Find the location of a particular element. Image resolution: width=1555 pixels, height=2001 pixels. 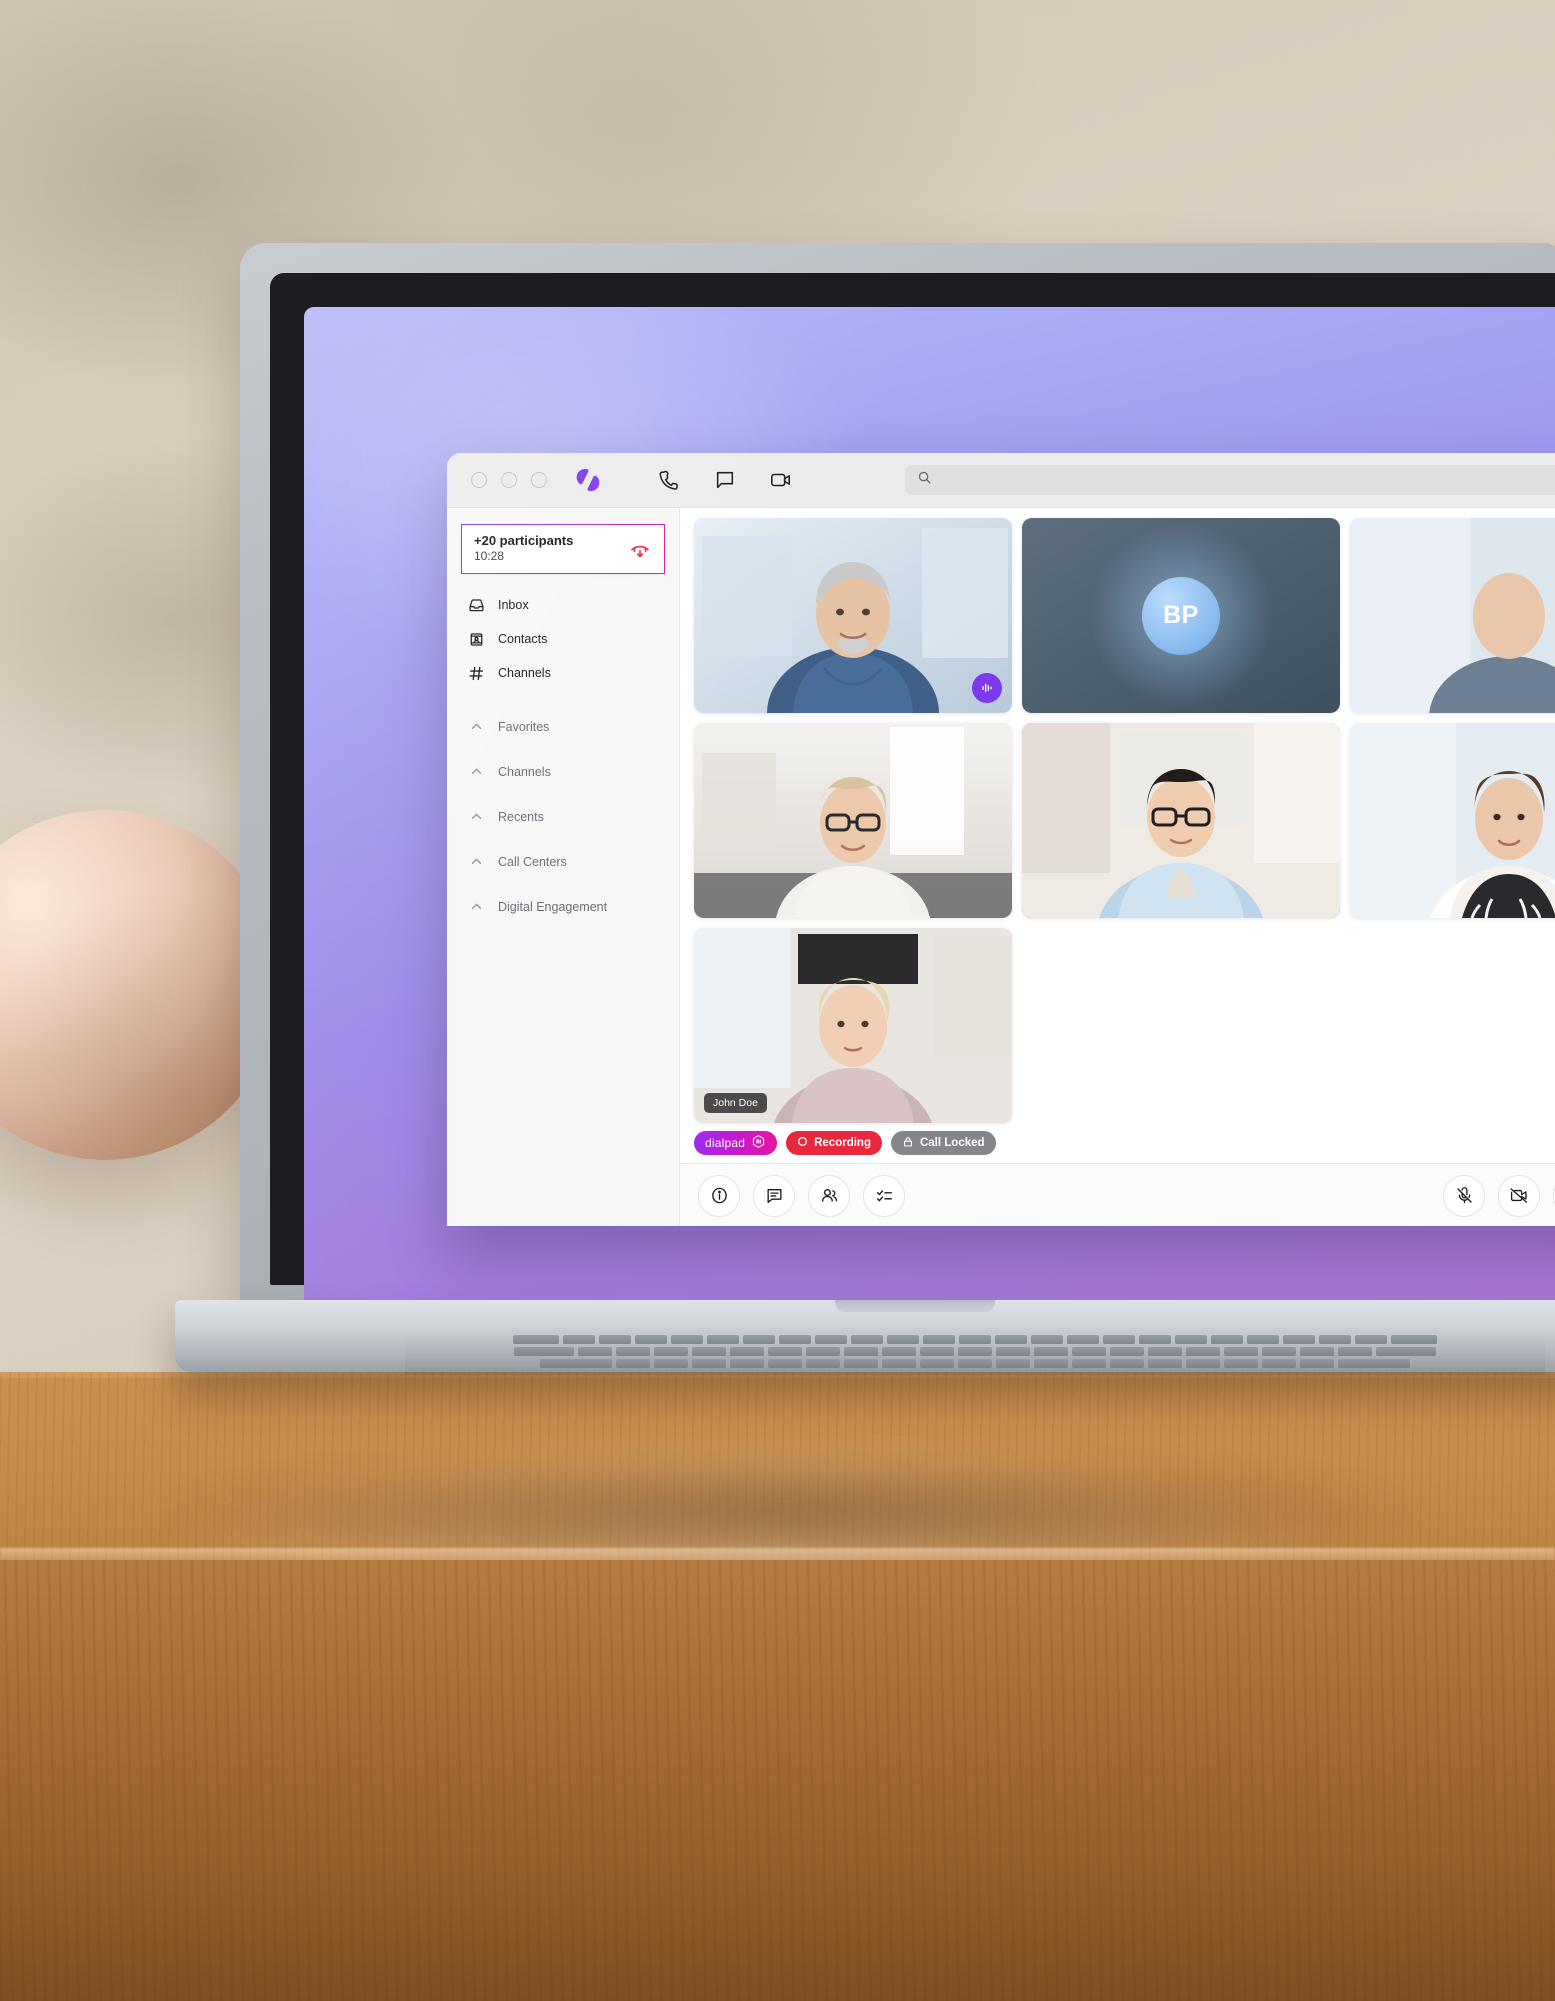

record-circle-icon is located at coordinates (802, 1143).